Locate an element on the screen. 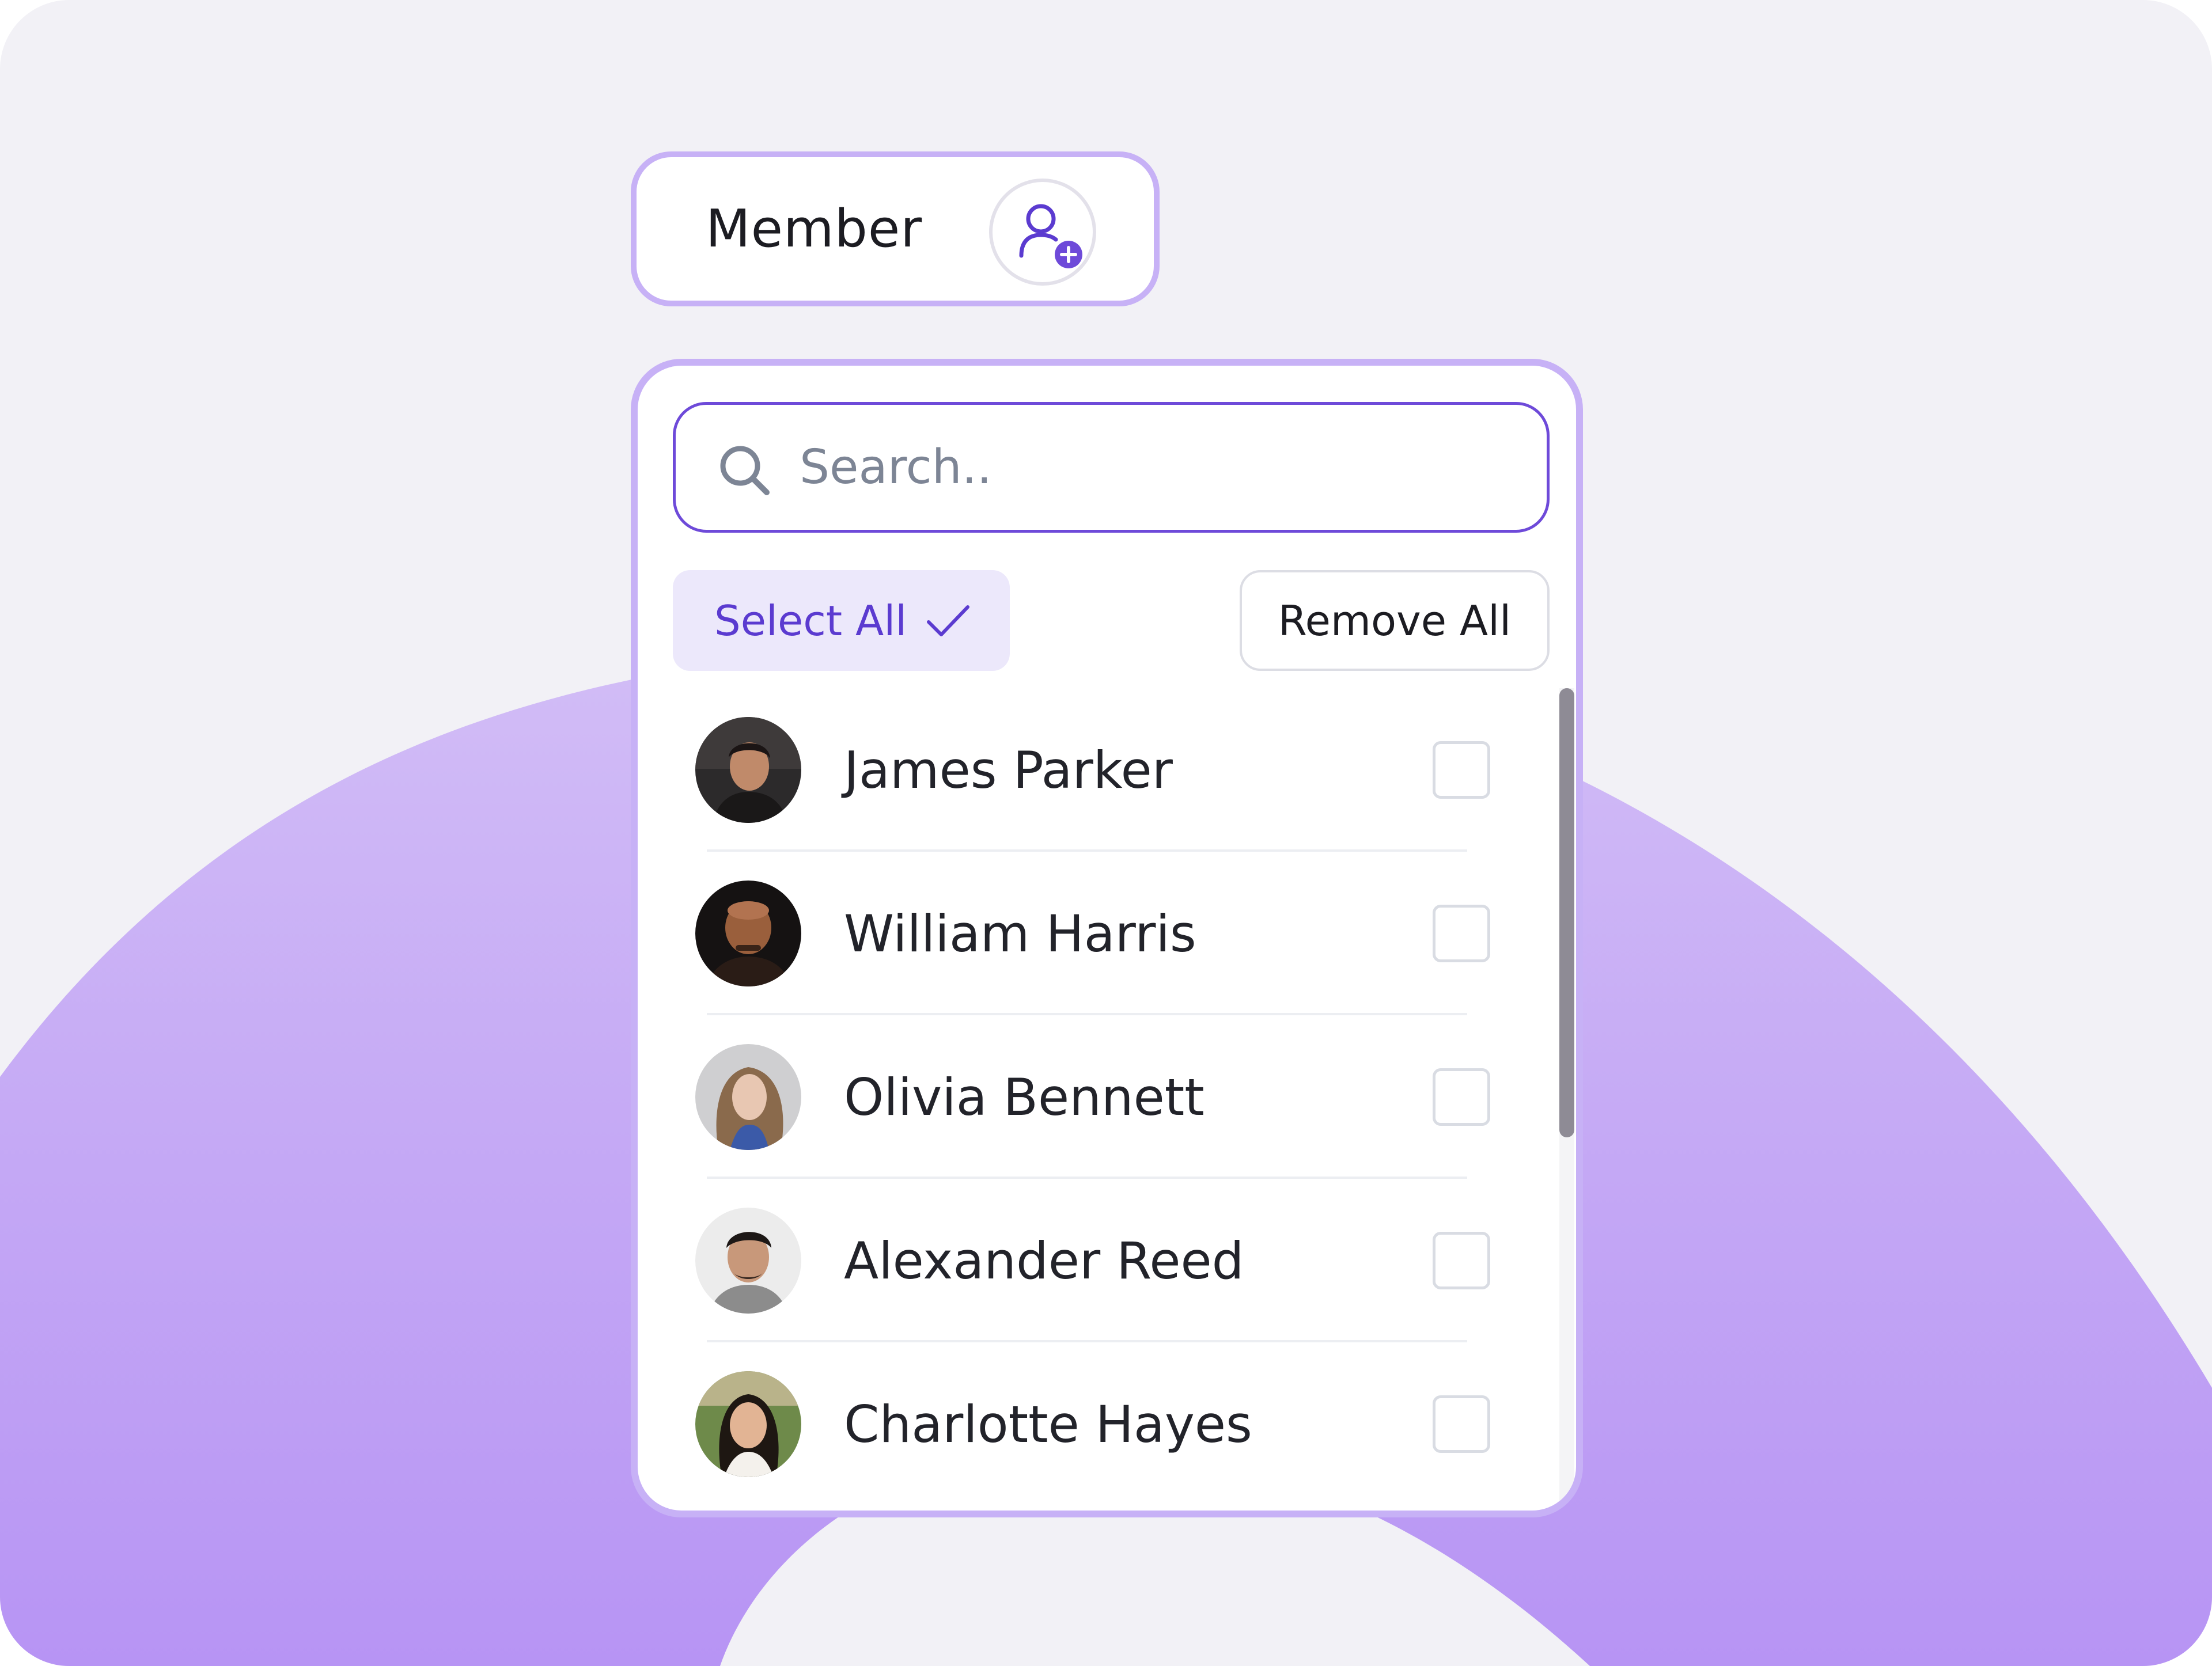 The height and width of the screenshot is (1666, 2212). scrollbar-thumb is located at coordinates (1566, 912).